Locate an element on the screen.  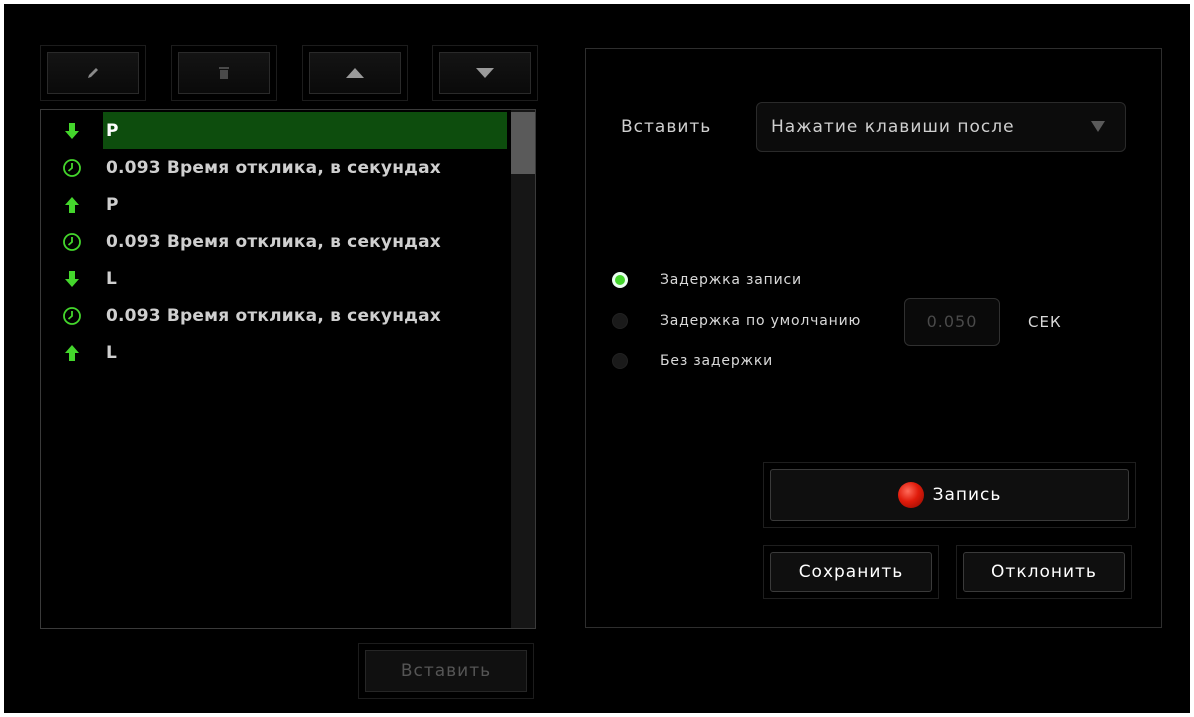
radio-label: Без задержки is located at coordinates (717, 361).